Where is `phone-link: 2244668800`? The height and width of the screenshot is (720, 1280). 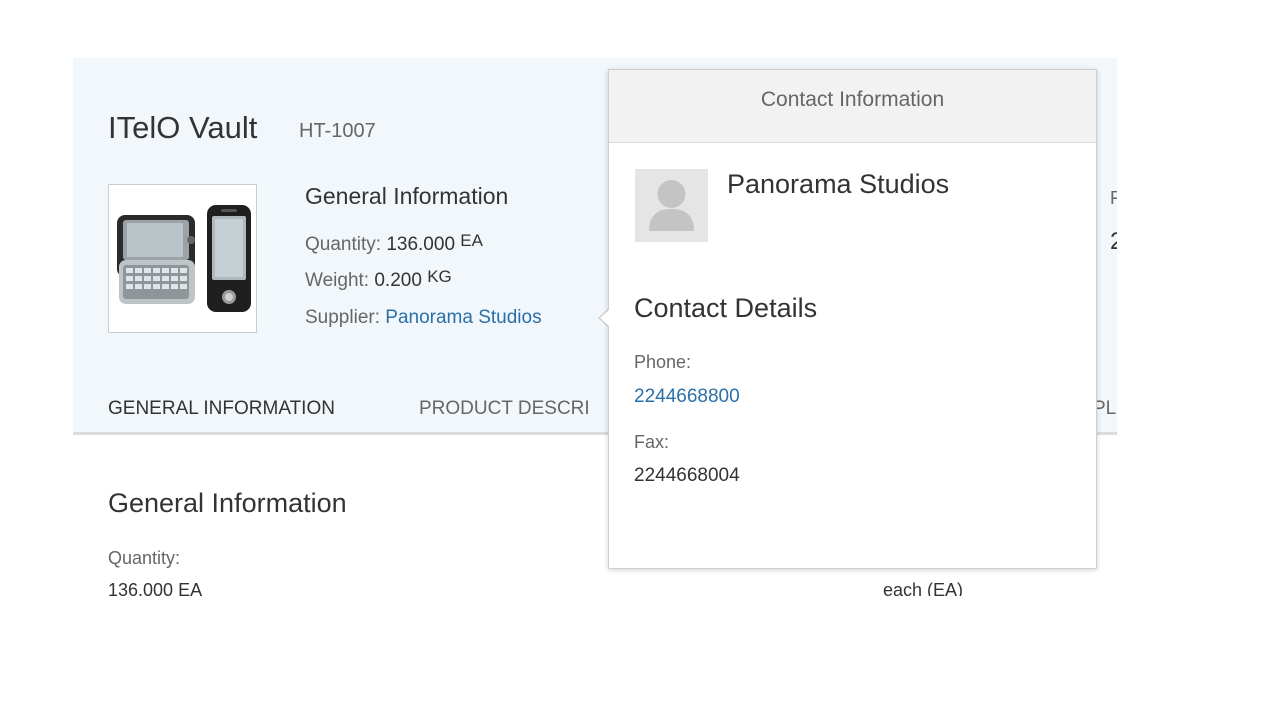
phone-link: 2244668800 is located at coordinates (687, 397).